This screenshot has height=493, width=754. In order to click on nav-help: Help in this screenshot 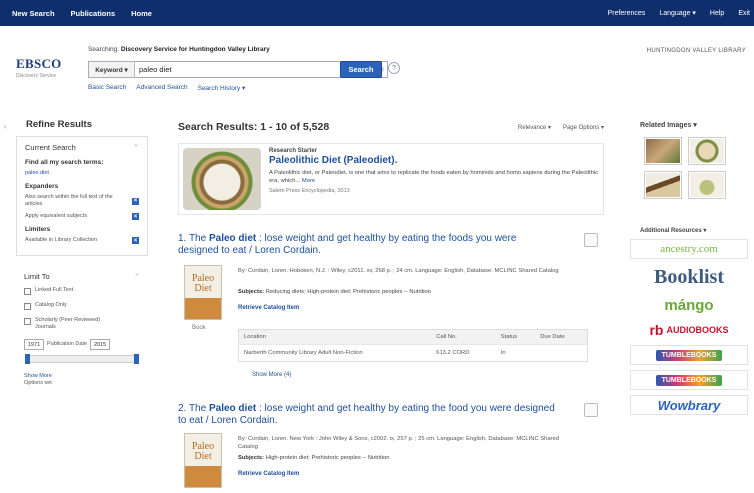, I will do `click(717, 13)`.